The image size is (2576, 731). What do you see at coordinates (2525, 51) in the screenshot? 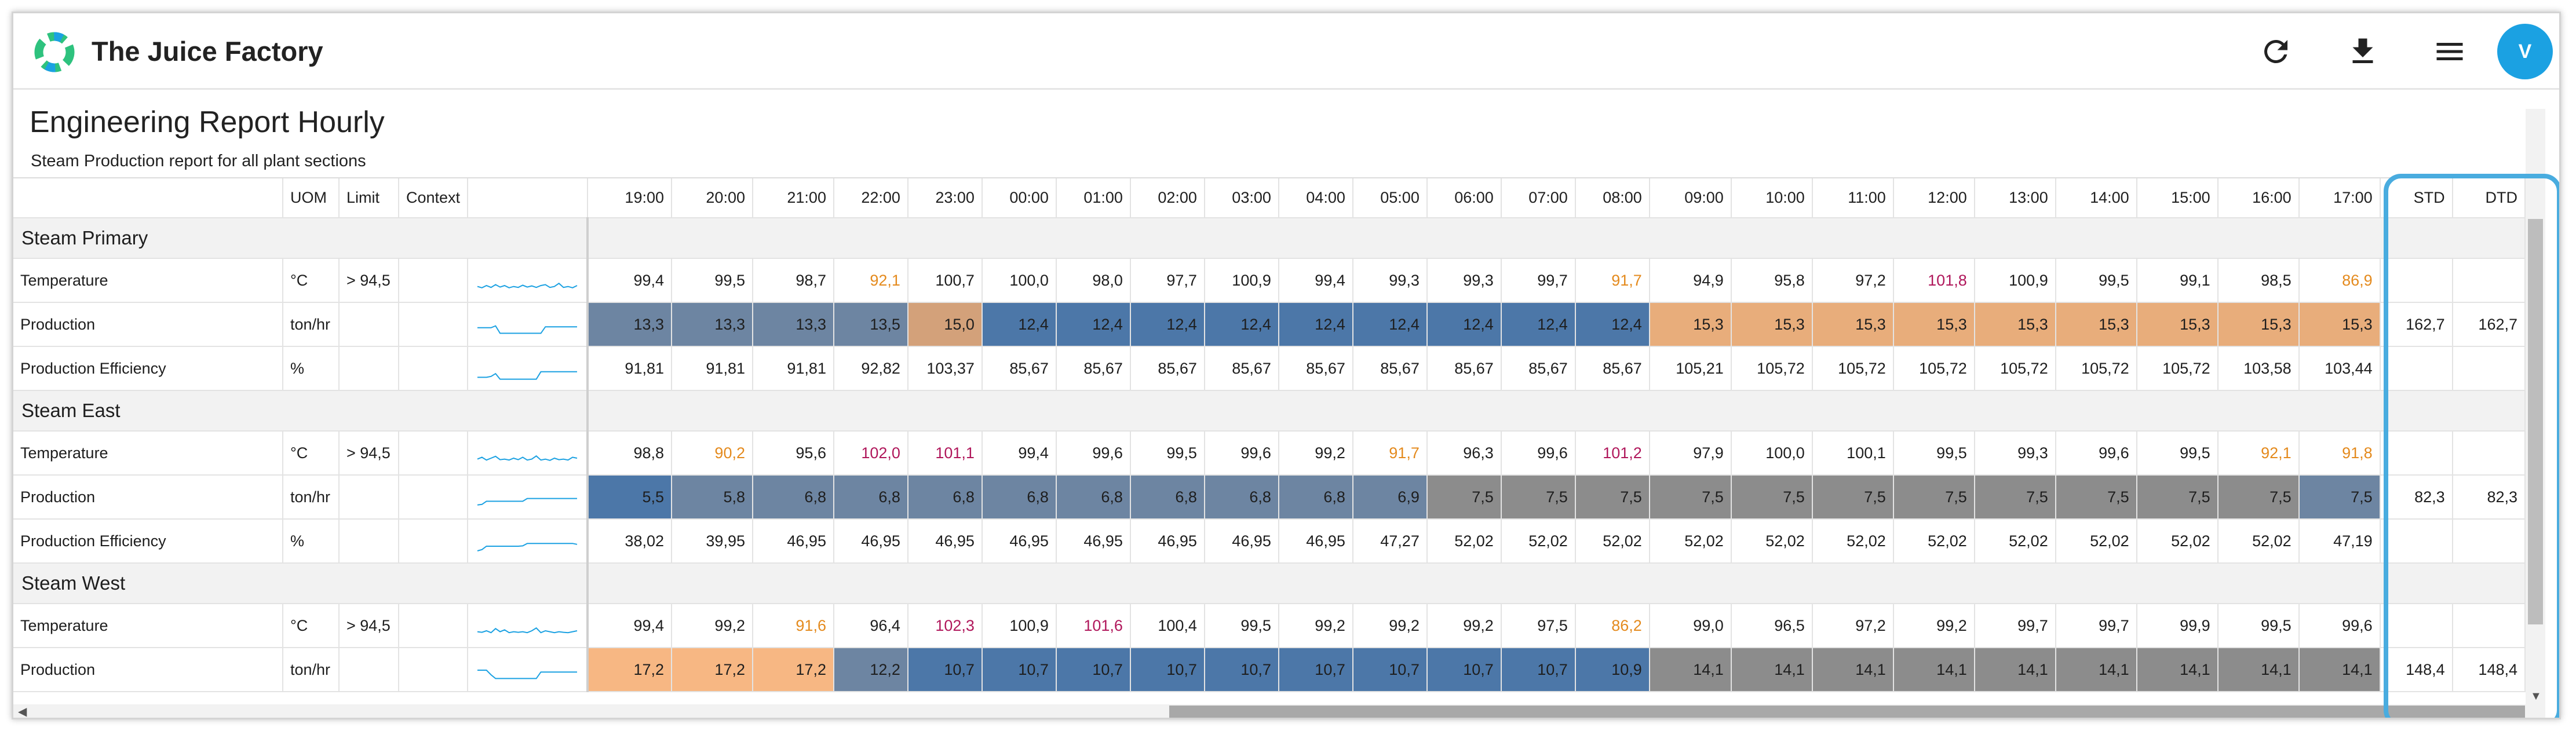
I see `user-avatar: V` at bounding box center [2525, 51].